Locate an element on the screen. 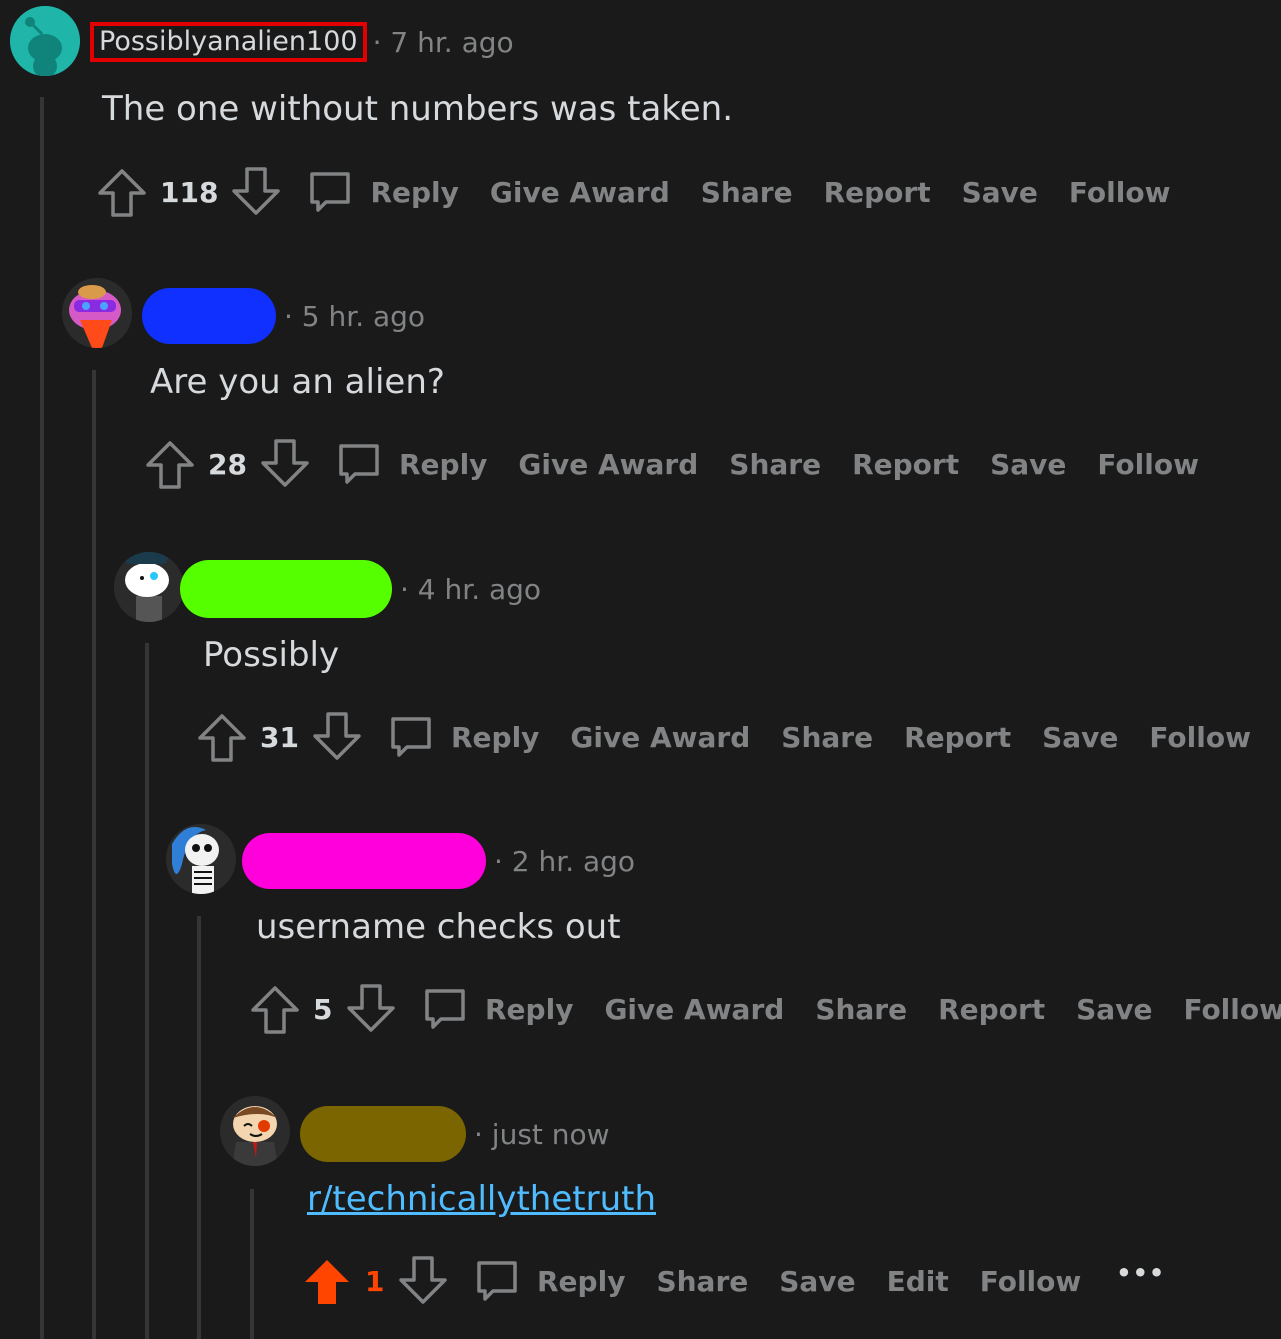  timestamp: · 7 hr. ago is located at coordinates (443, 42).